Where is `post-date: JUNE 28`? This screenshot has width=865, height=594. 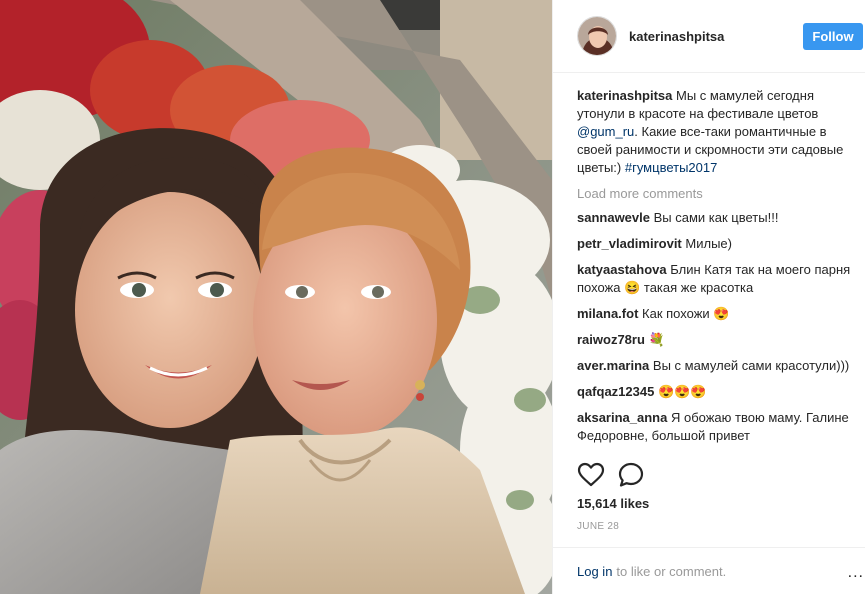 post-date: JUNE 28 is located at coordinates (598, 526).